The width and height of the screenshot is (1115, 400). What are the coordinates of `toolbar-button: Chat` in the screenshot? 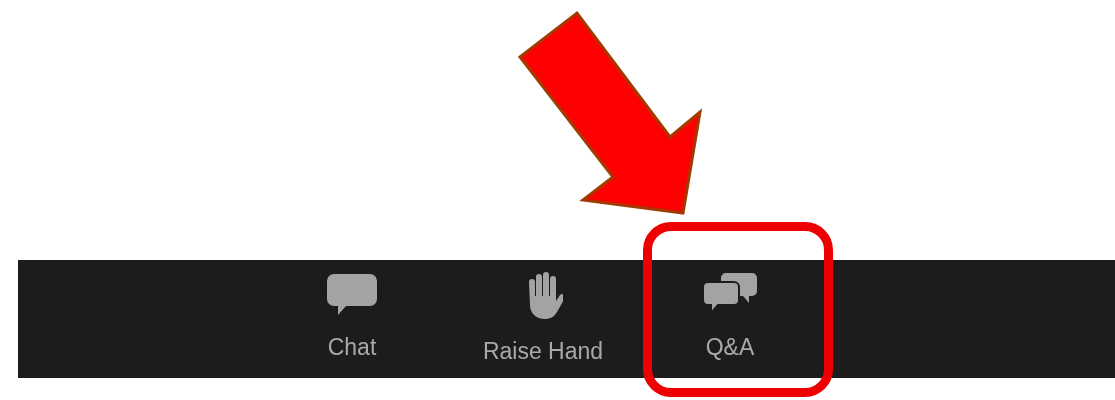 It's located at (352, 310).